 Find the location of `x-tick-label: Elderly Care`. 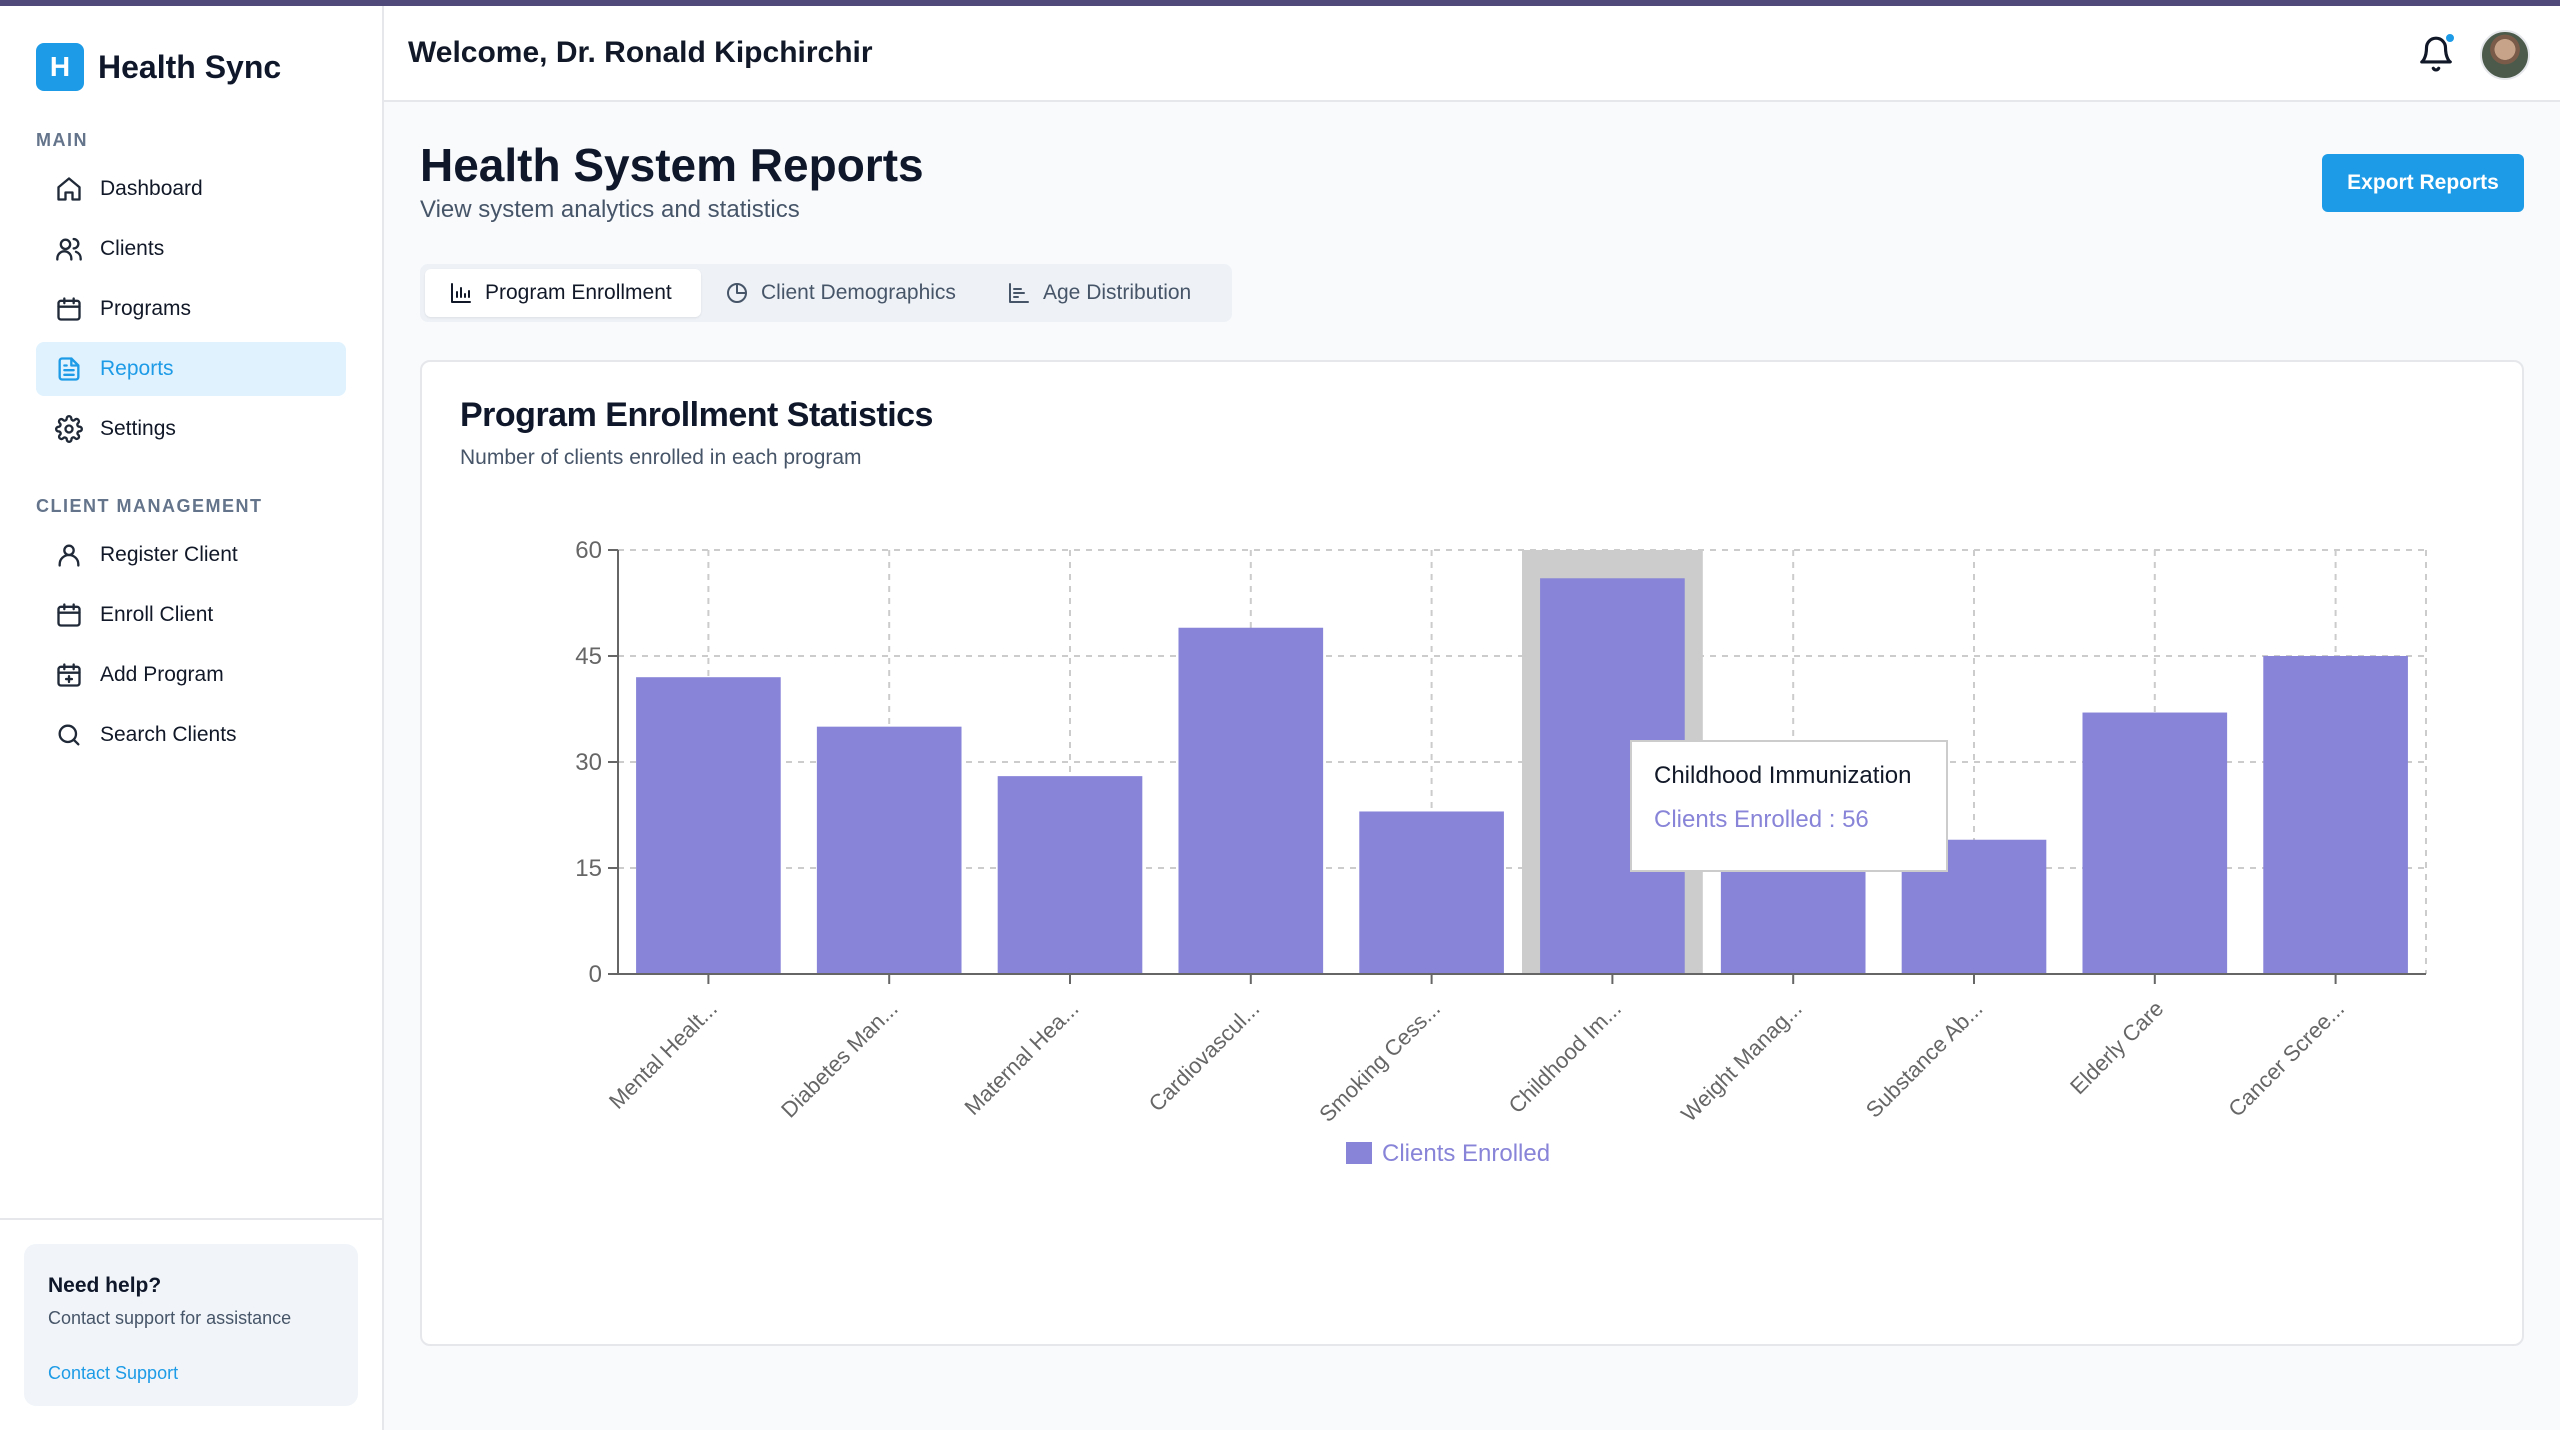

x-tick-label: Elderly Care is located at coordinates (2116, 1047).